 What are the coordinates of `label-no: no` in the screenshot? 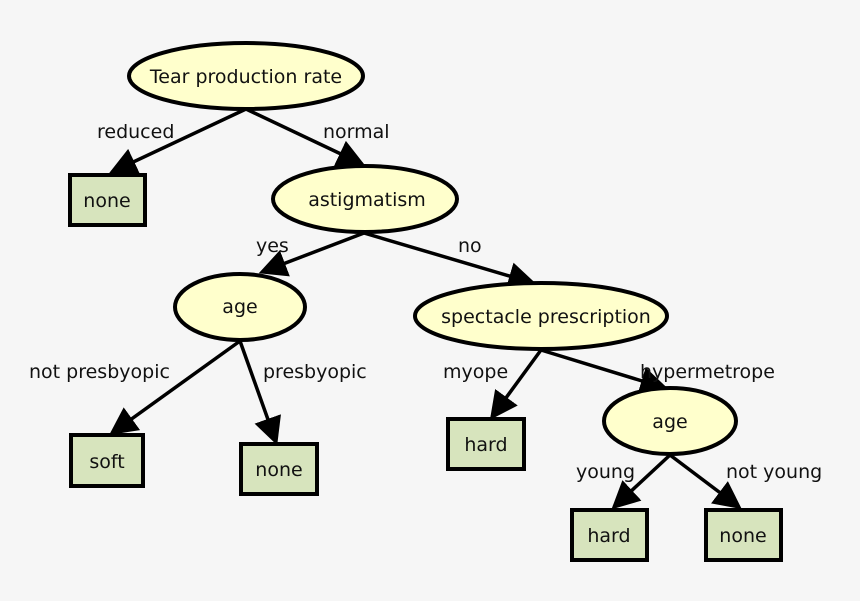 It's located at (470, 246).